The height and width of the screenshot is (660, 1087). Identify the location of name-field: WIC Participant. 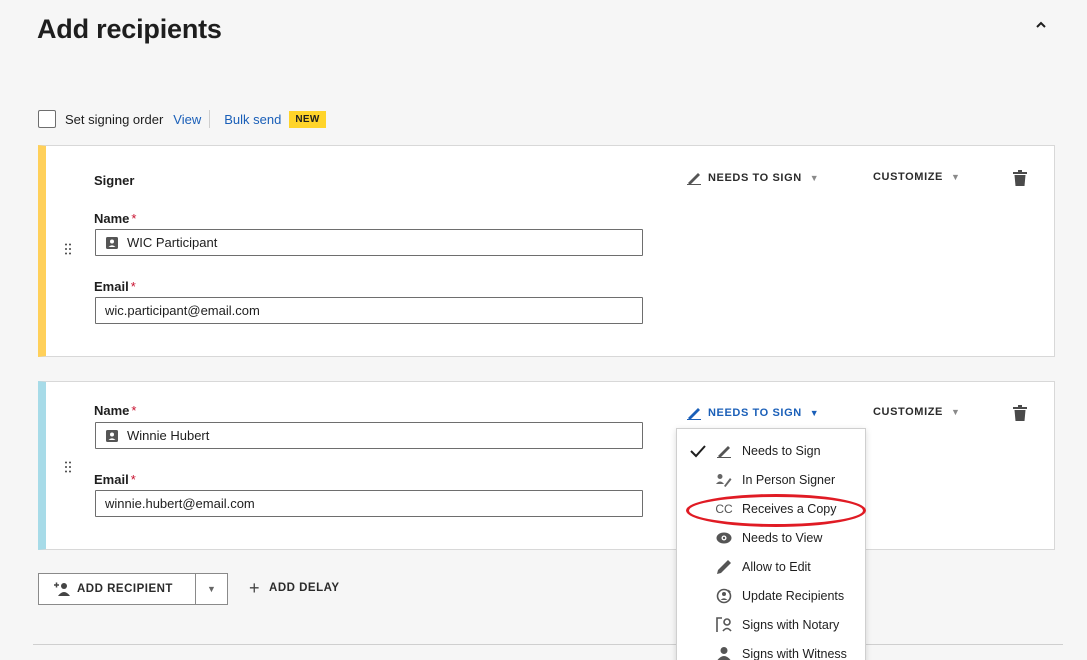
(369, 242).